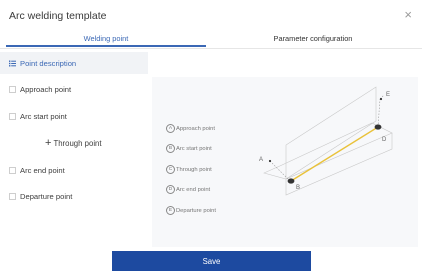  What do you see at coordinates (334, 154) in the screenshot?
I see `weld-line` at bounding box center [334, 154].